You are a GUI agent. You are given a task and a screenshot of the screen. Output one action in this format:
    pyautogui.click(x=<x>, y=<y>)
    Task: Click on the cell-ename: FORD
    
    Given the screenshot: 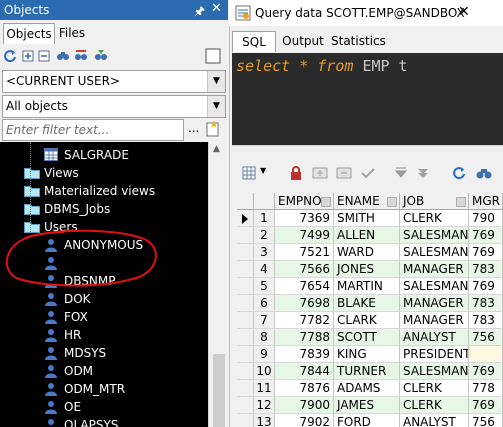 What is the action you would take?
    pyautogui.click(x=367, y=420)
    